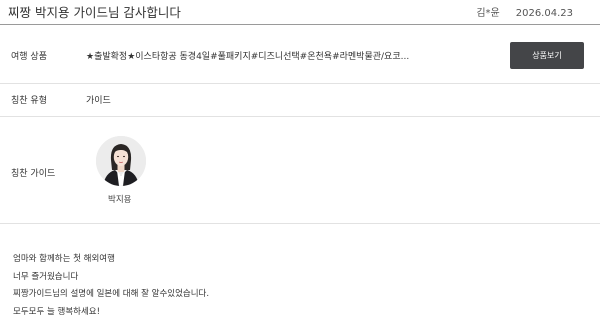  I want to click on review-header: 찌짱 박지용 가이드님 감사합니다 김*윤 2026.04.23, so click(300, 12).